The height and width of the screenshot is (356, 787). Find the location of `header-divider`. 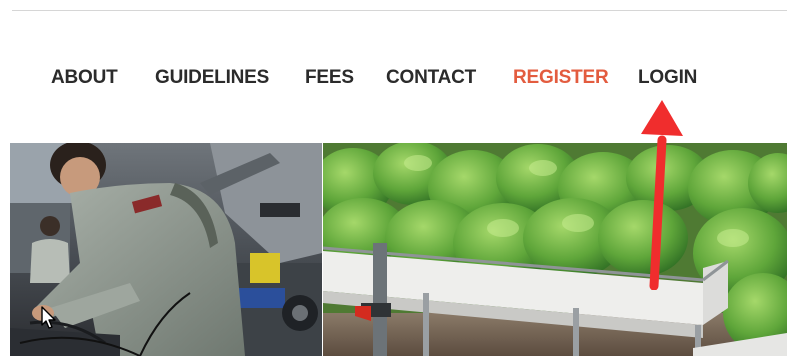

header-divider is located at coordinates (399, 10).